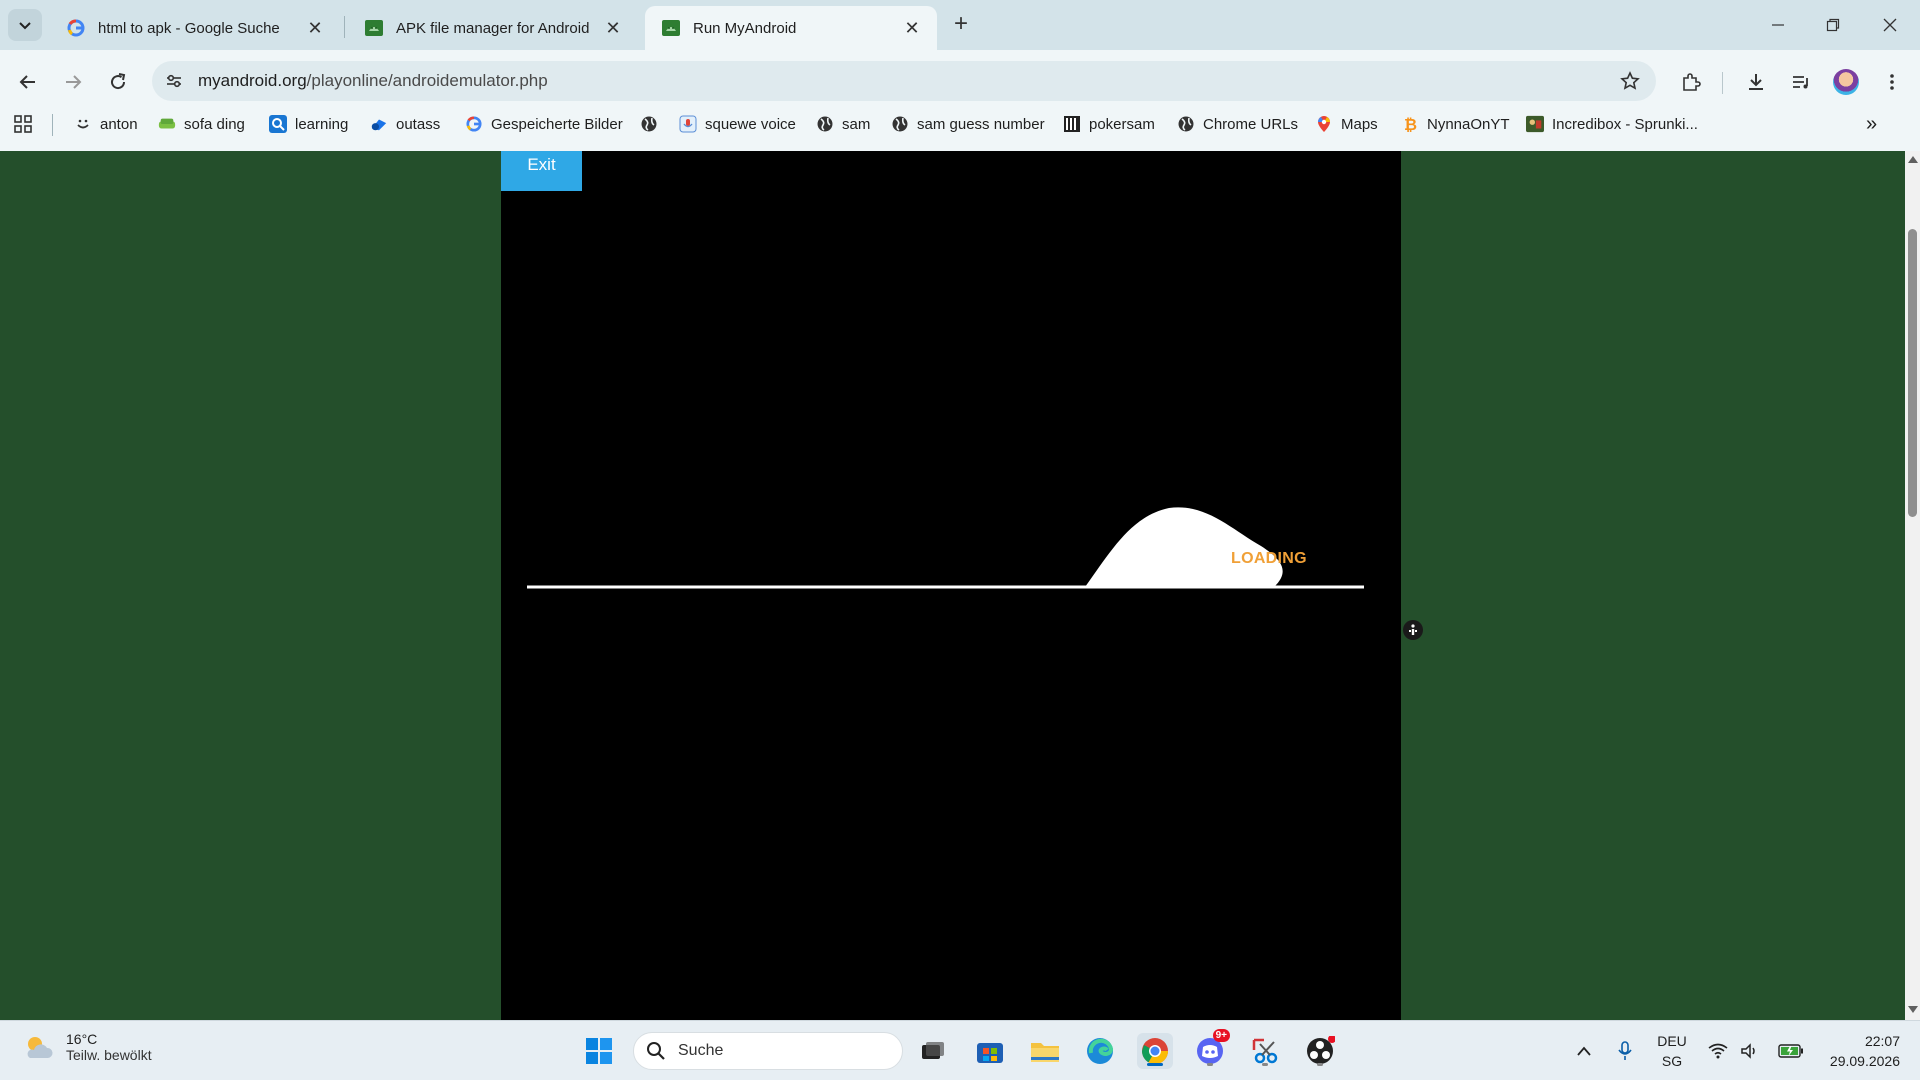 Image resolution: width=1920 pixels, height=1080 pixels. What do you see at coordinates (73, 82) in the screenshot?
I see `forward-button` at bounding box center [73, 82].